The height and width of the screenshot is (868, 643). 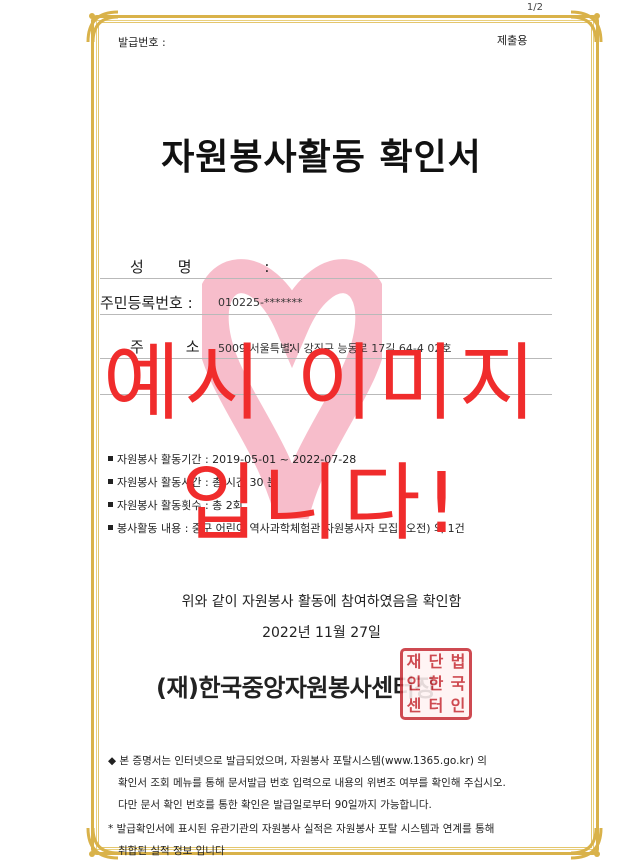 What do you see at coordinates (326, 263) in the screenshot?
I see `name-row: 성명 :` at bounding box center [326, 263].